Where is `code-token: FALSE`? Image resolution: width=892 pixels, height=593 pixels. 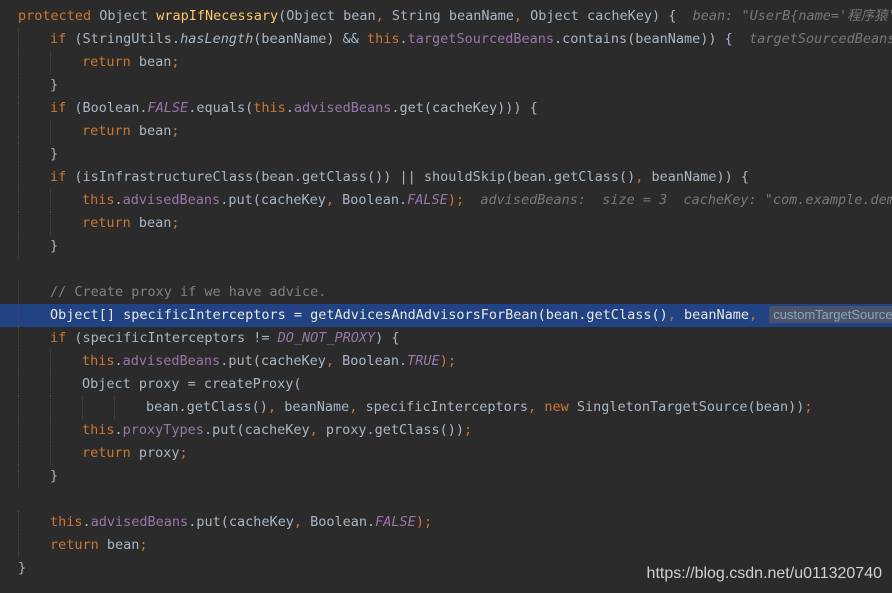
code-token: FALSE is located at coordinates (168, 108).